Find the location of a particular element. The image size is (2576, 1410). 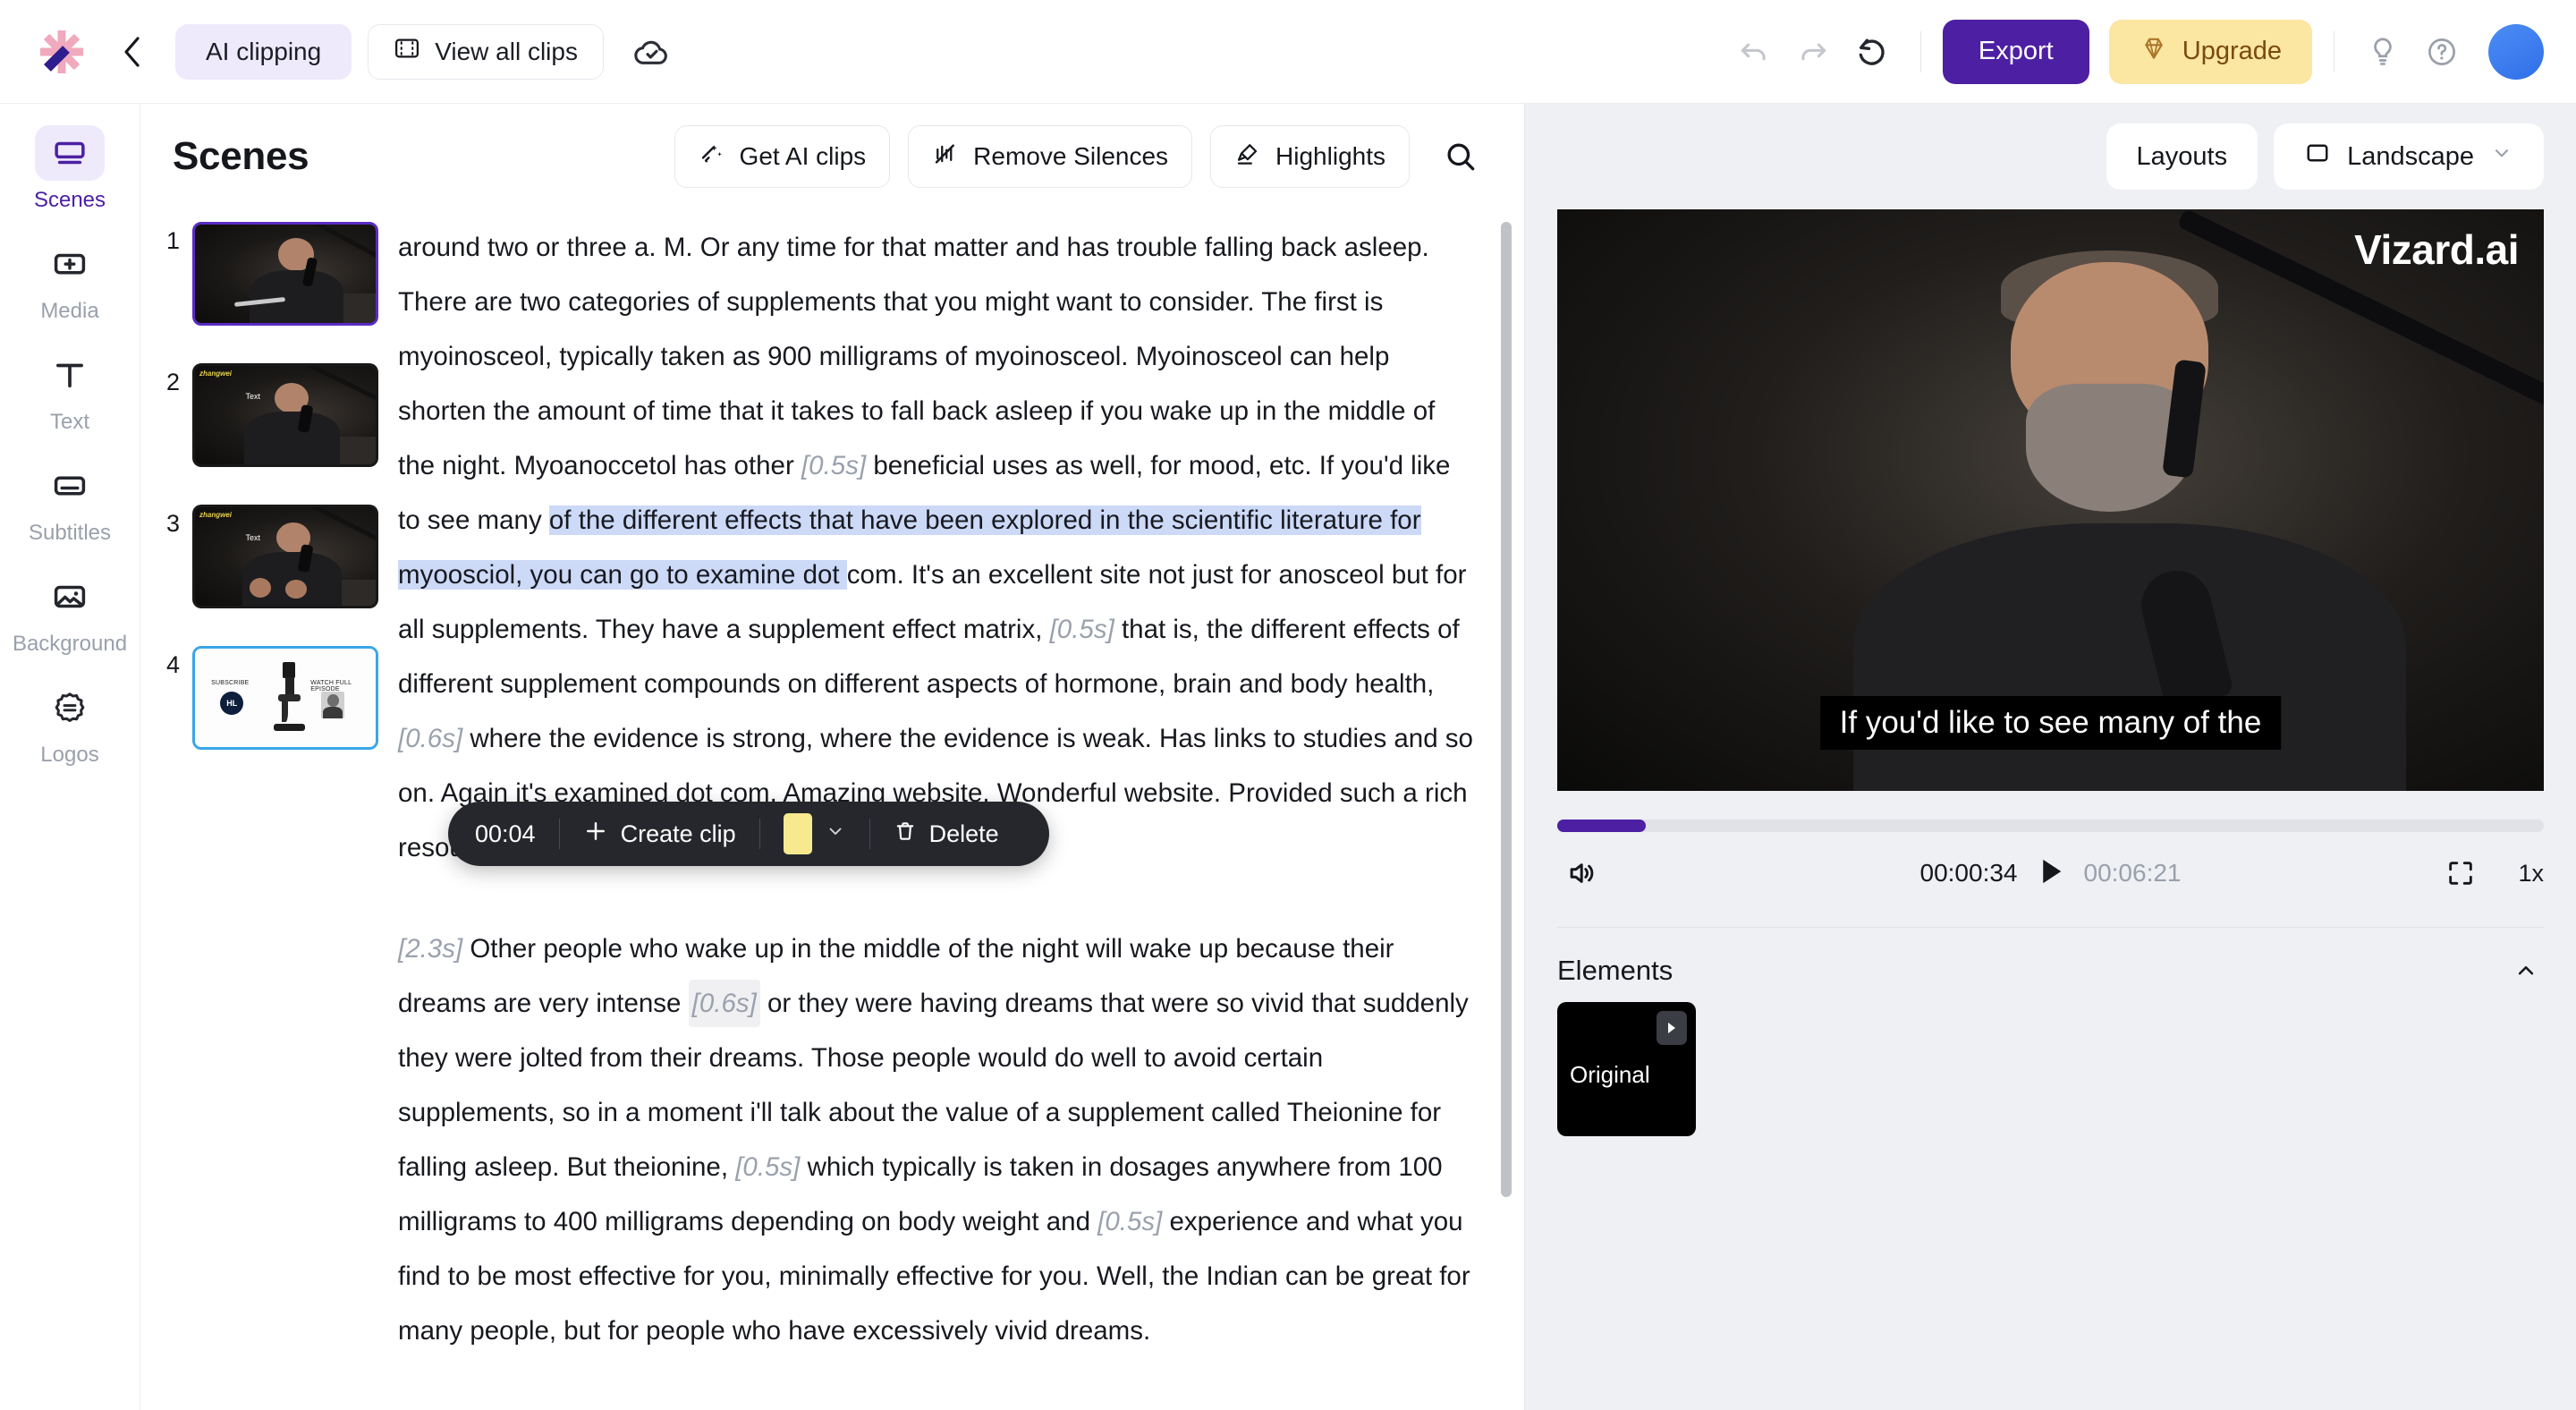

scenes-icon is located at coordinates (70, 153).